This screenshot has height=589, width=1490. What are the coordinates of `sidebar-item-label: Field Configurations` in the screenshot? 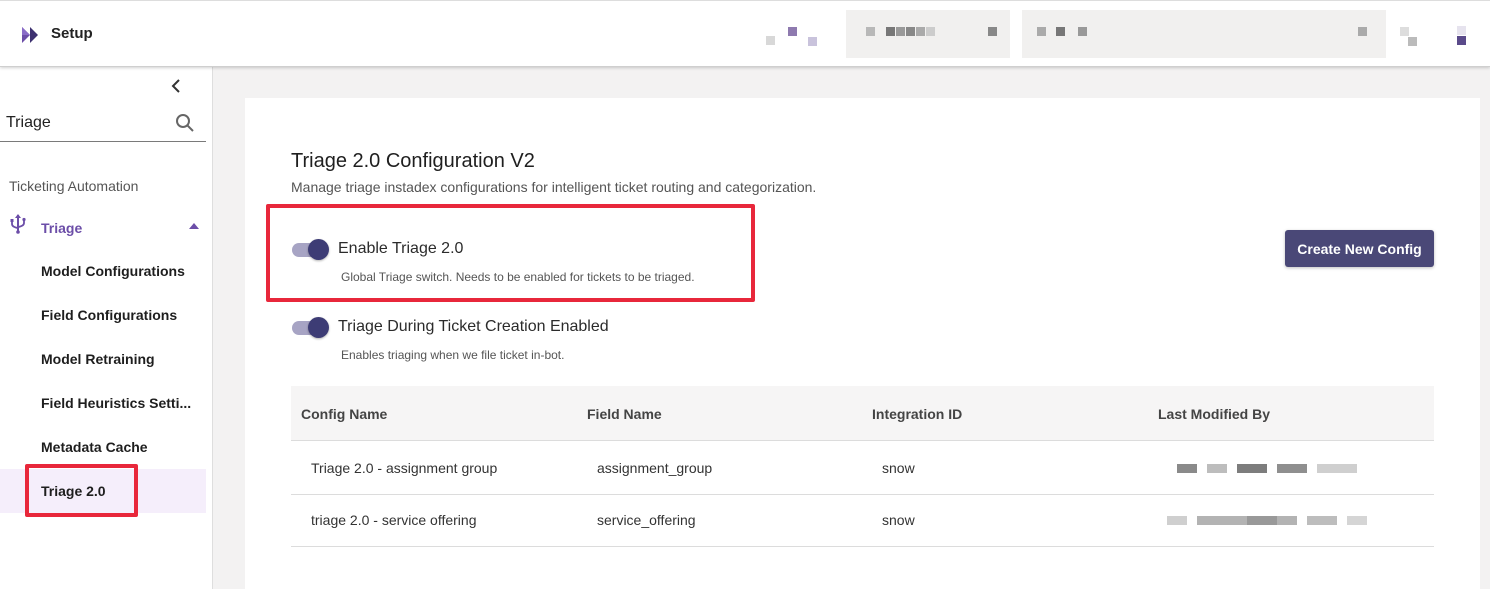 It's located at (109, 315).